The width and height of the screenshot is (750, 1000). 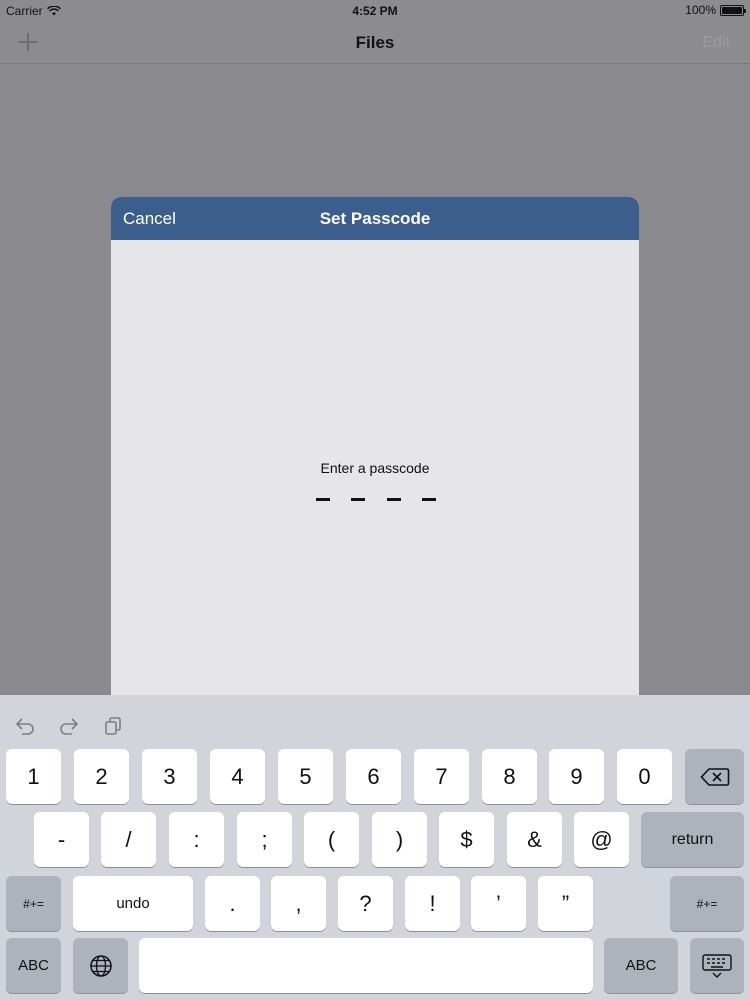 I want to click on key-slash: /, so click(x=128, y=839).